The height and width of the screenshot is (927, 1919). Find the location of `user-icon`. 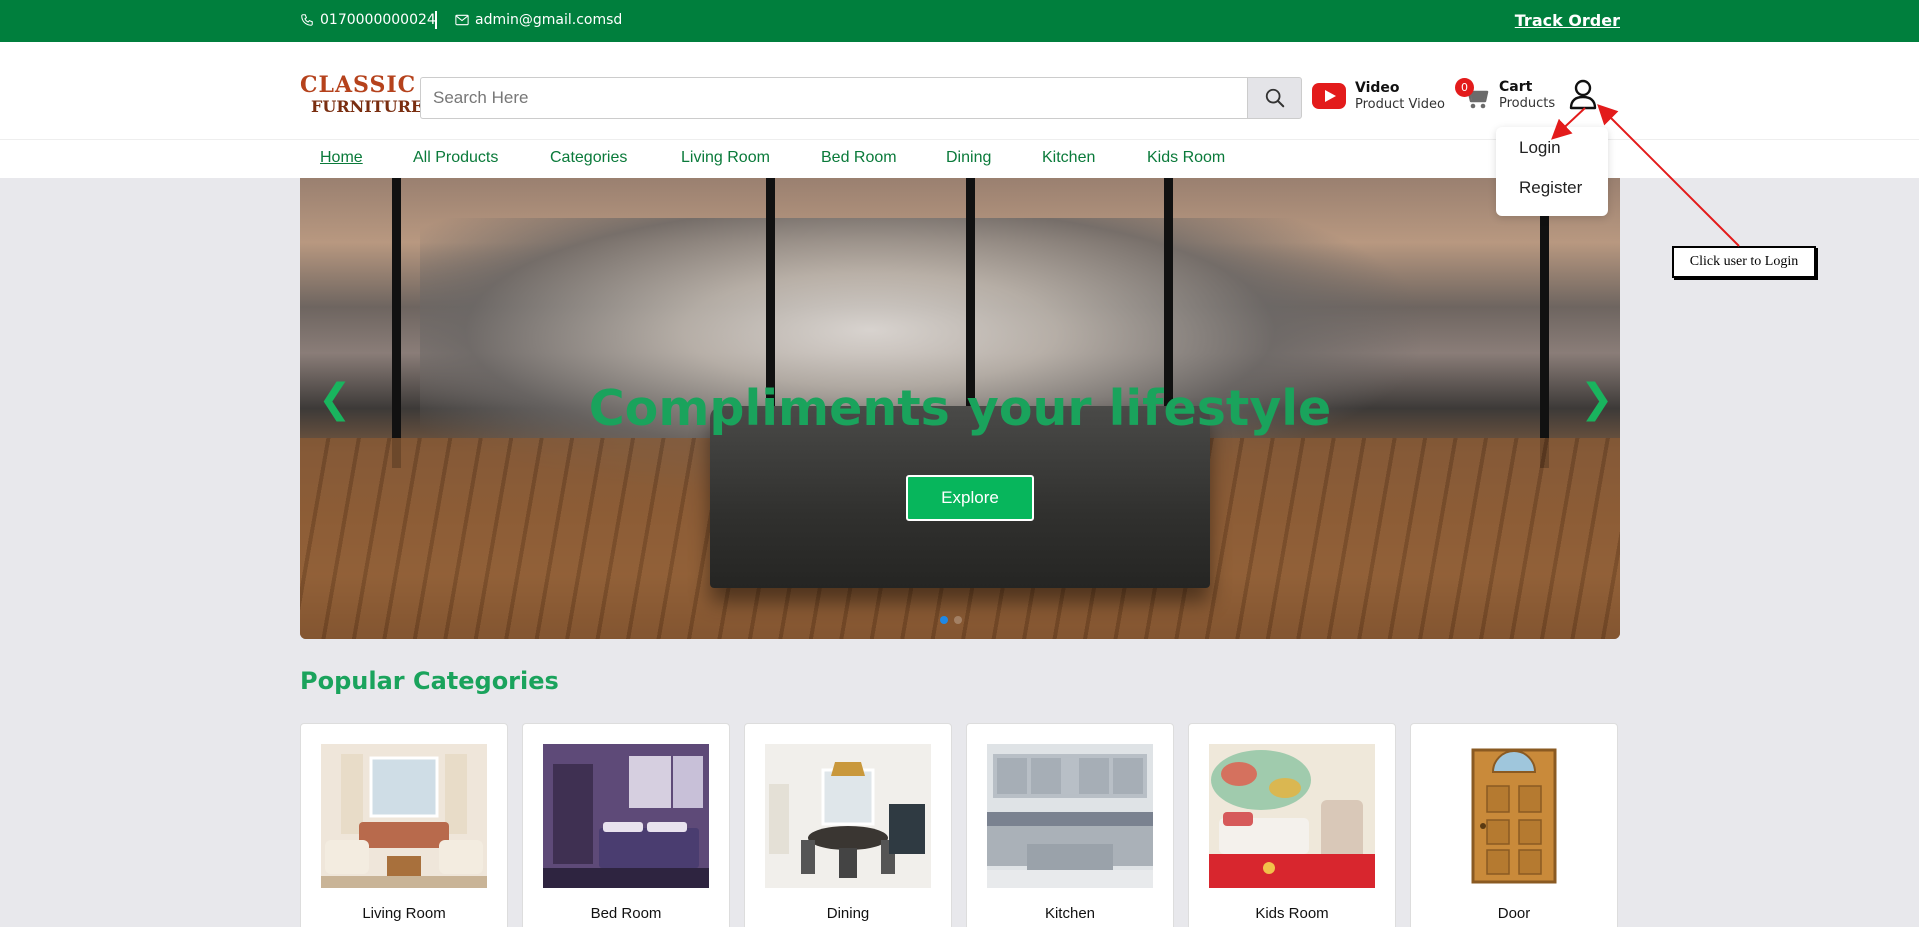

user-icon is located at coordinates (1583, 94).